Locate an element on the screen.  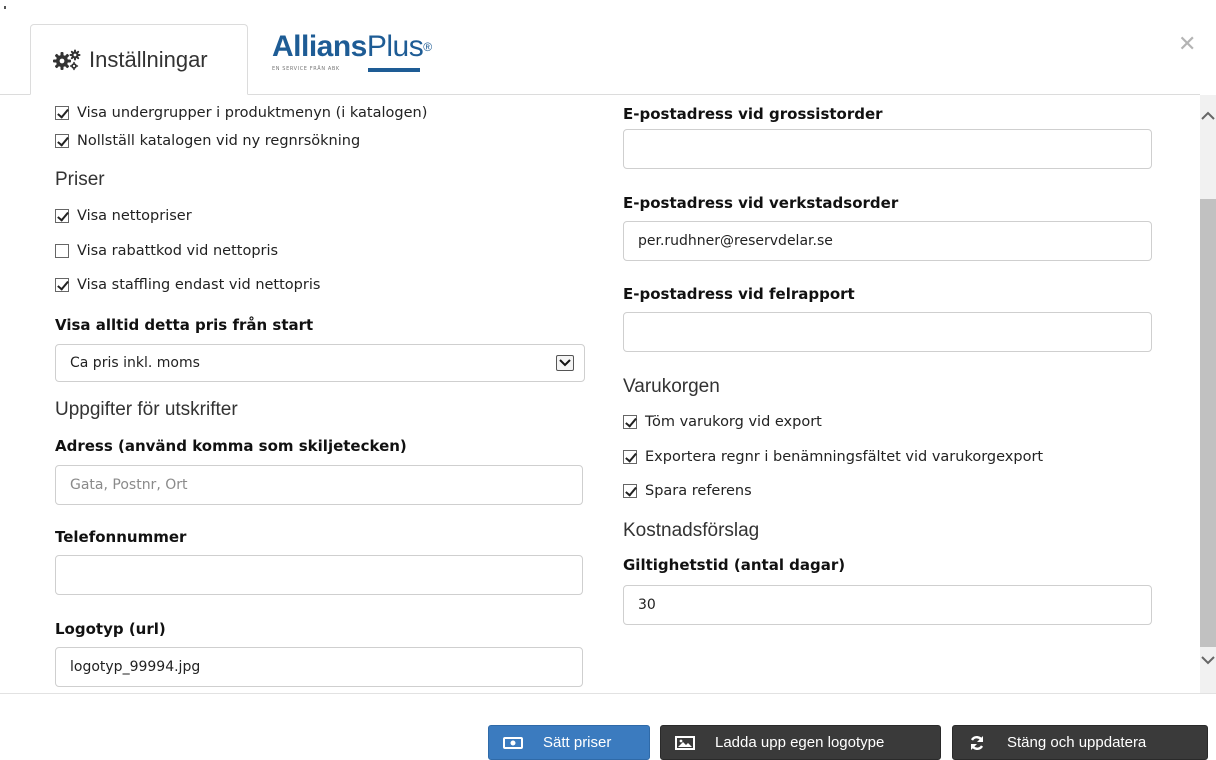
gears-icon is located at coordinates (67, 59).